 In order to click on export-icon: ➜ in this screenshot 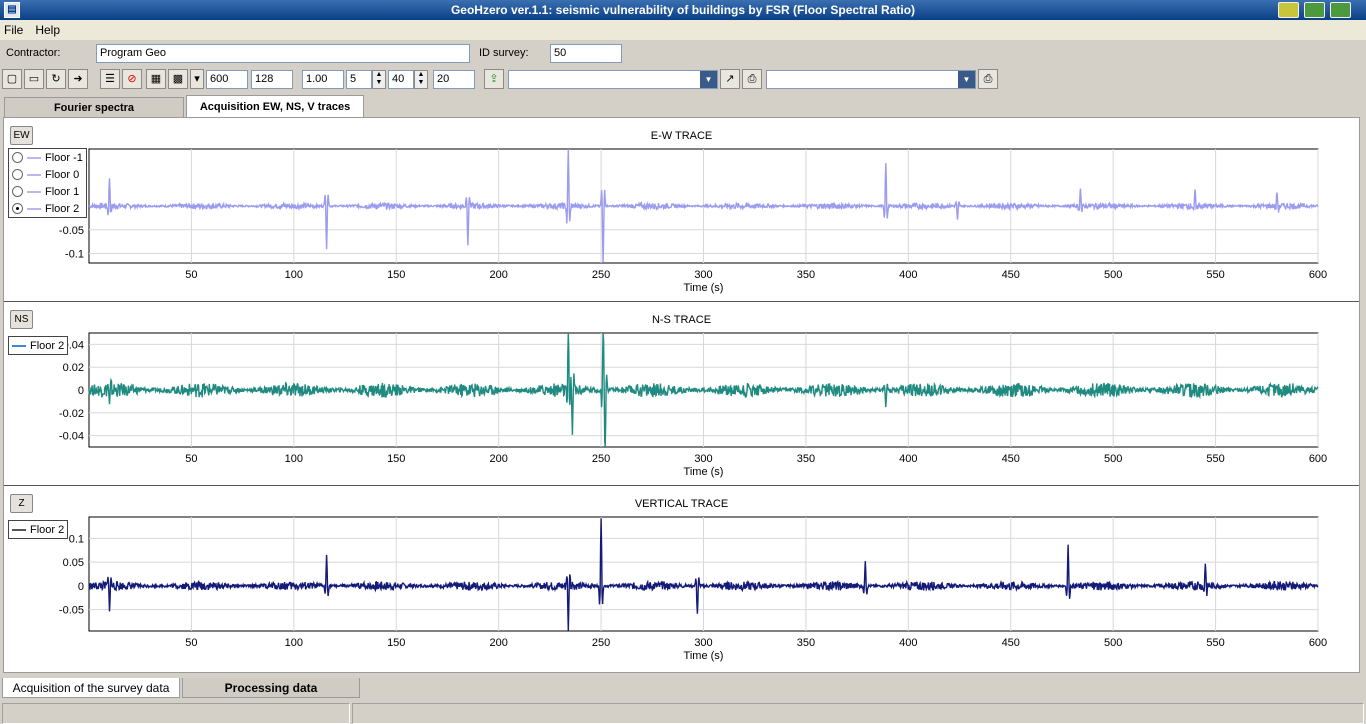, I will do `click(78, 79)`.